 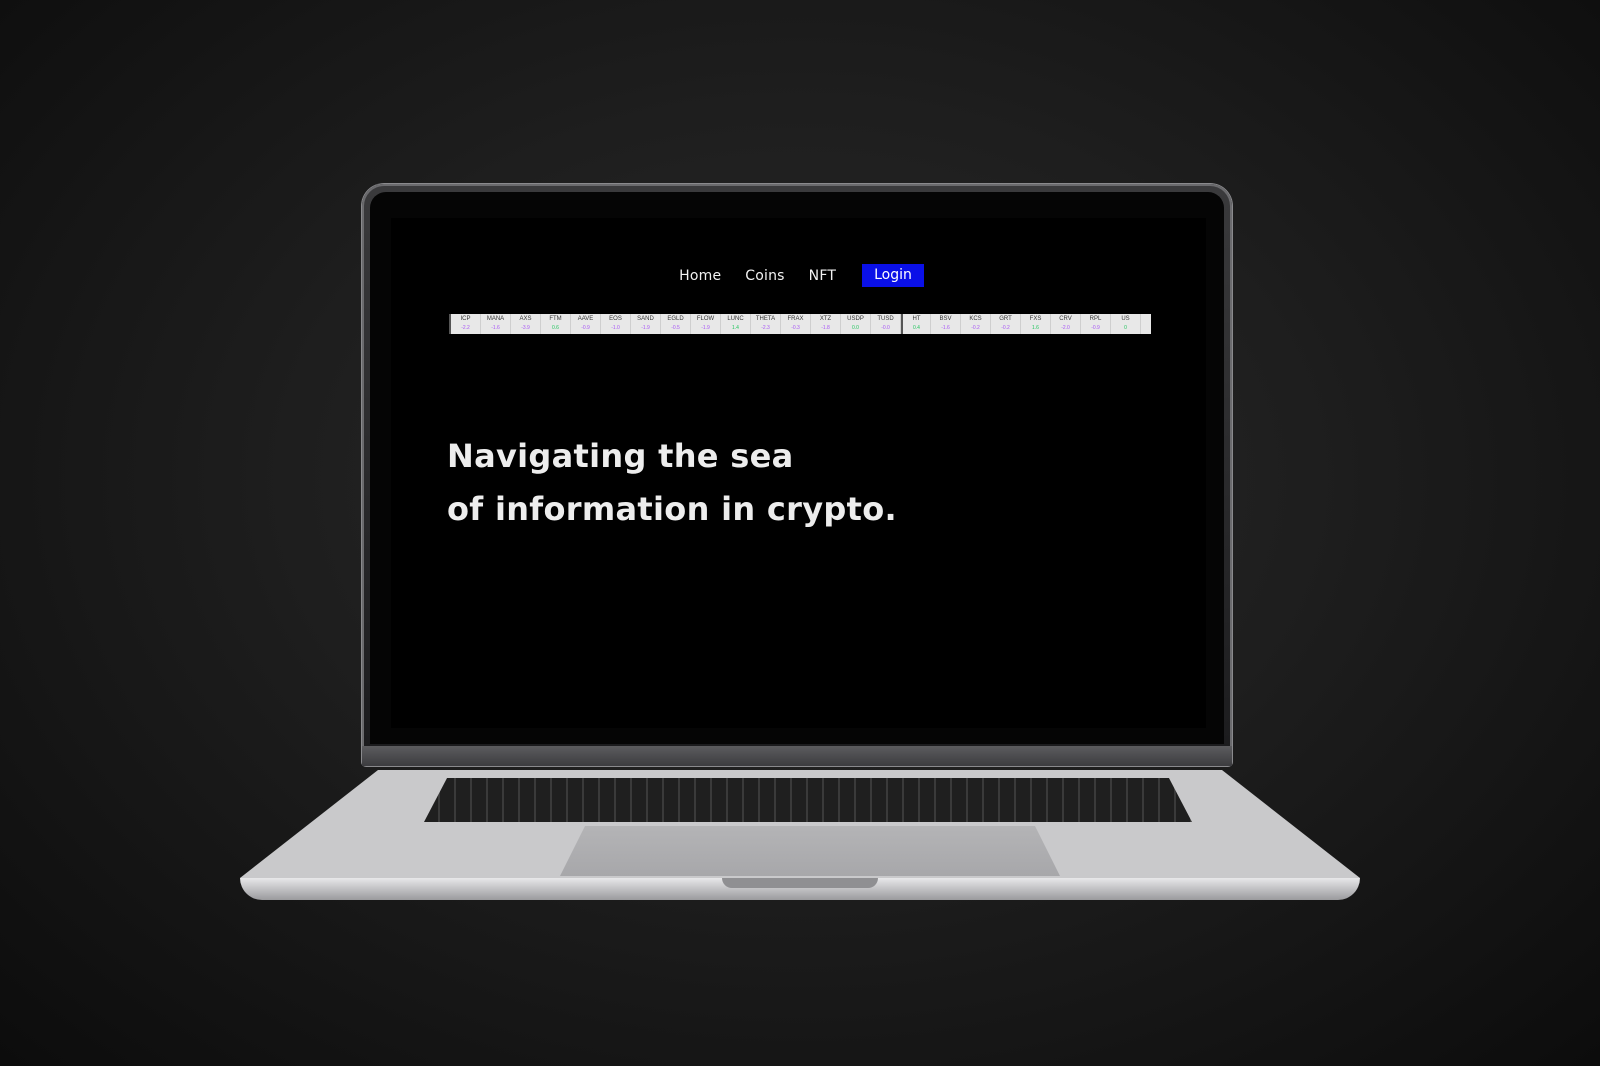 I want to click on ticker-item: TUSD -0.0, so click(x=886, y=324).